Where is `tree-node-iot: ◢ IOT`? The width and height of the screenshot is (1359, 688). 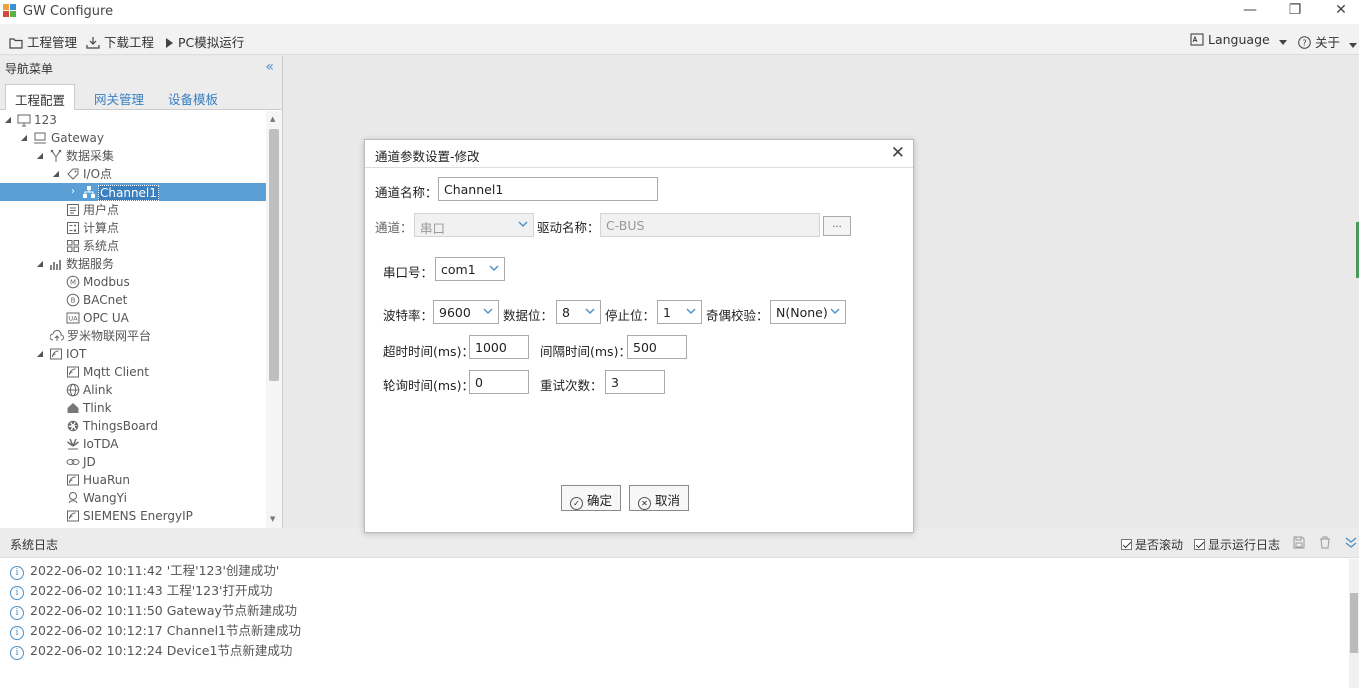
tree-node-iot: ◢ IOT is located at coordinates (133, 354).